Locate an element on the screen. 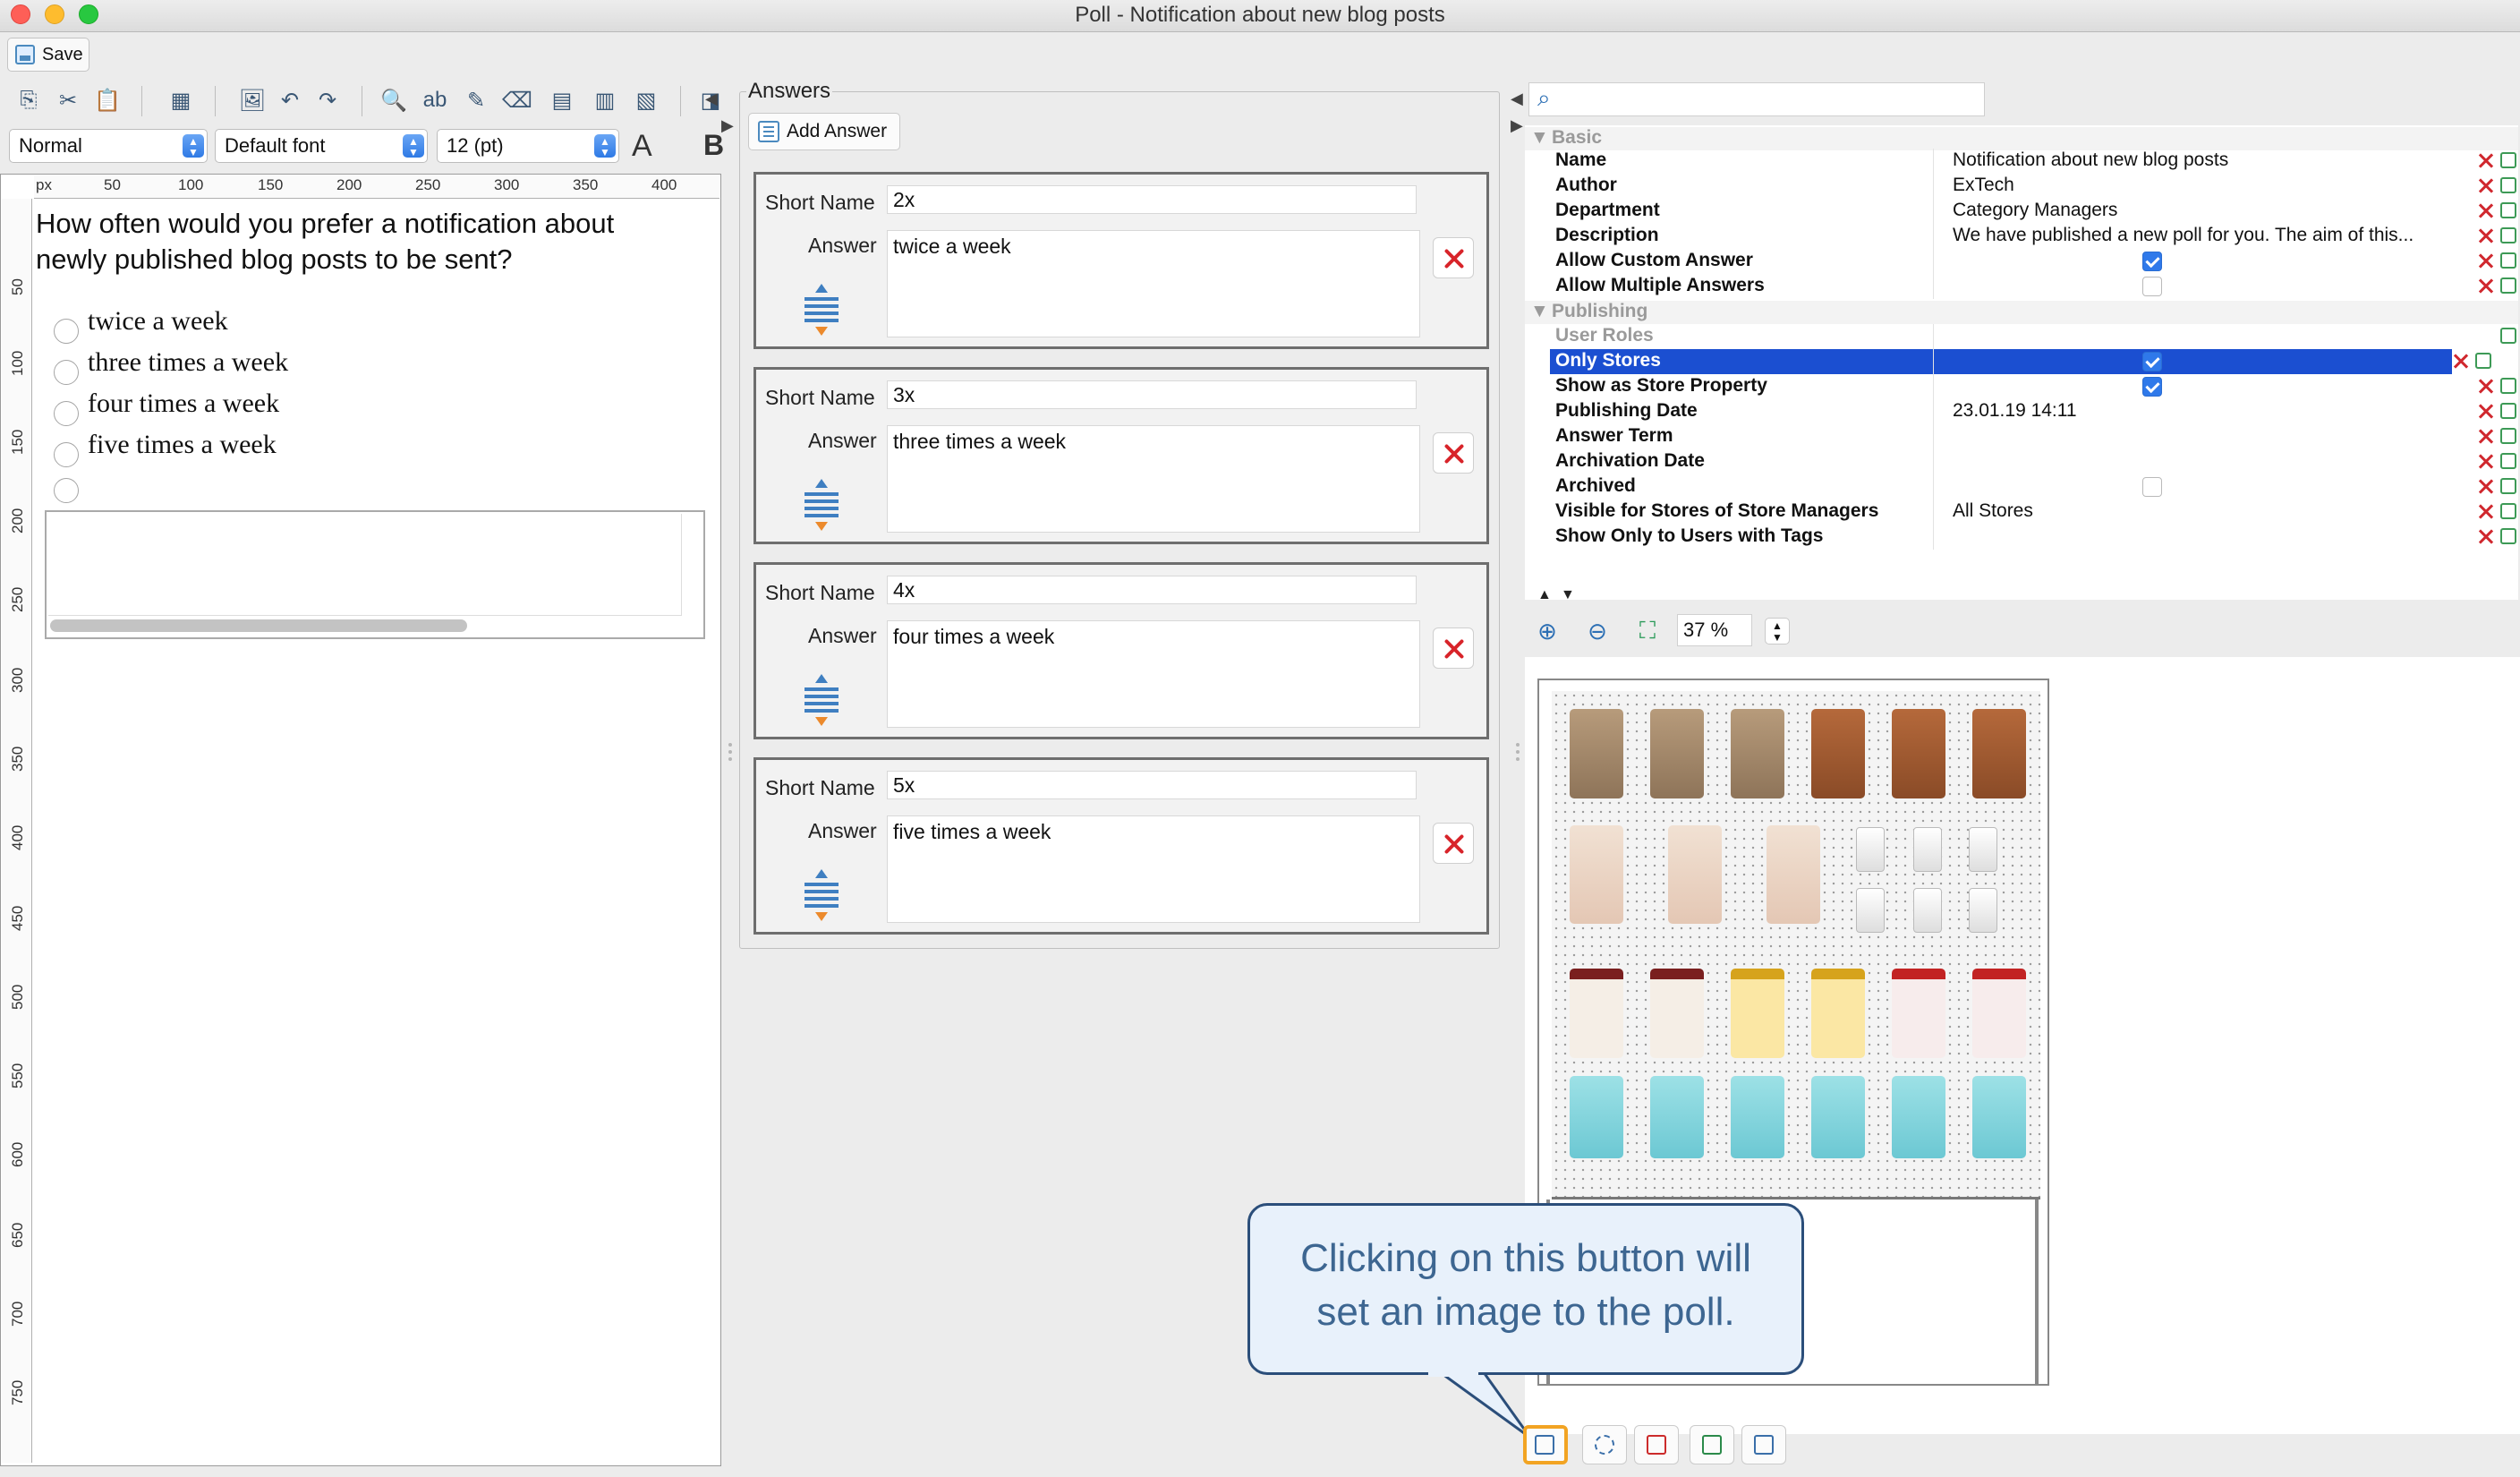 This screenshot has width=2520, height=1477. font-color-icon: A is located at coordinates (642, 146).